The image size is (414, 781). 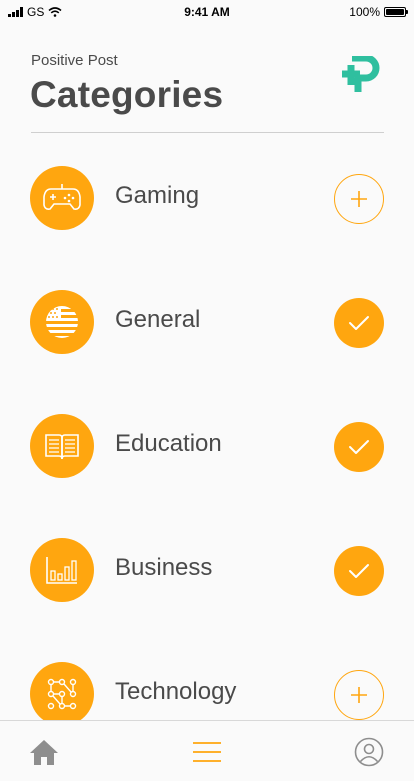 I want to click on tab-profile, so click(x=369, y=752).